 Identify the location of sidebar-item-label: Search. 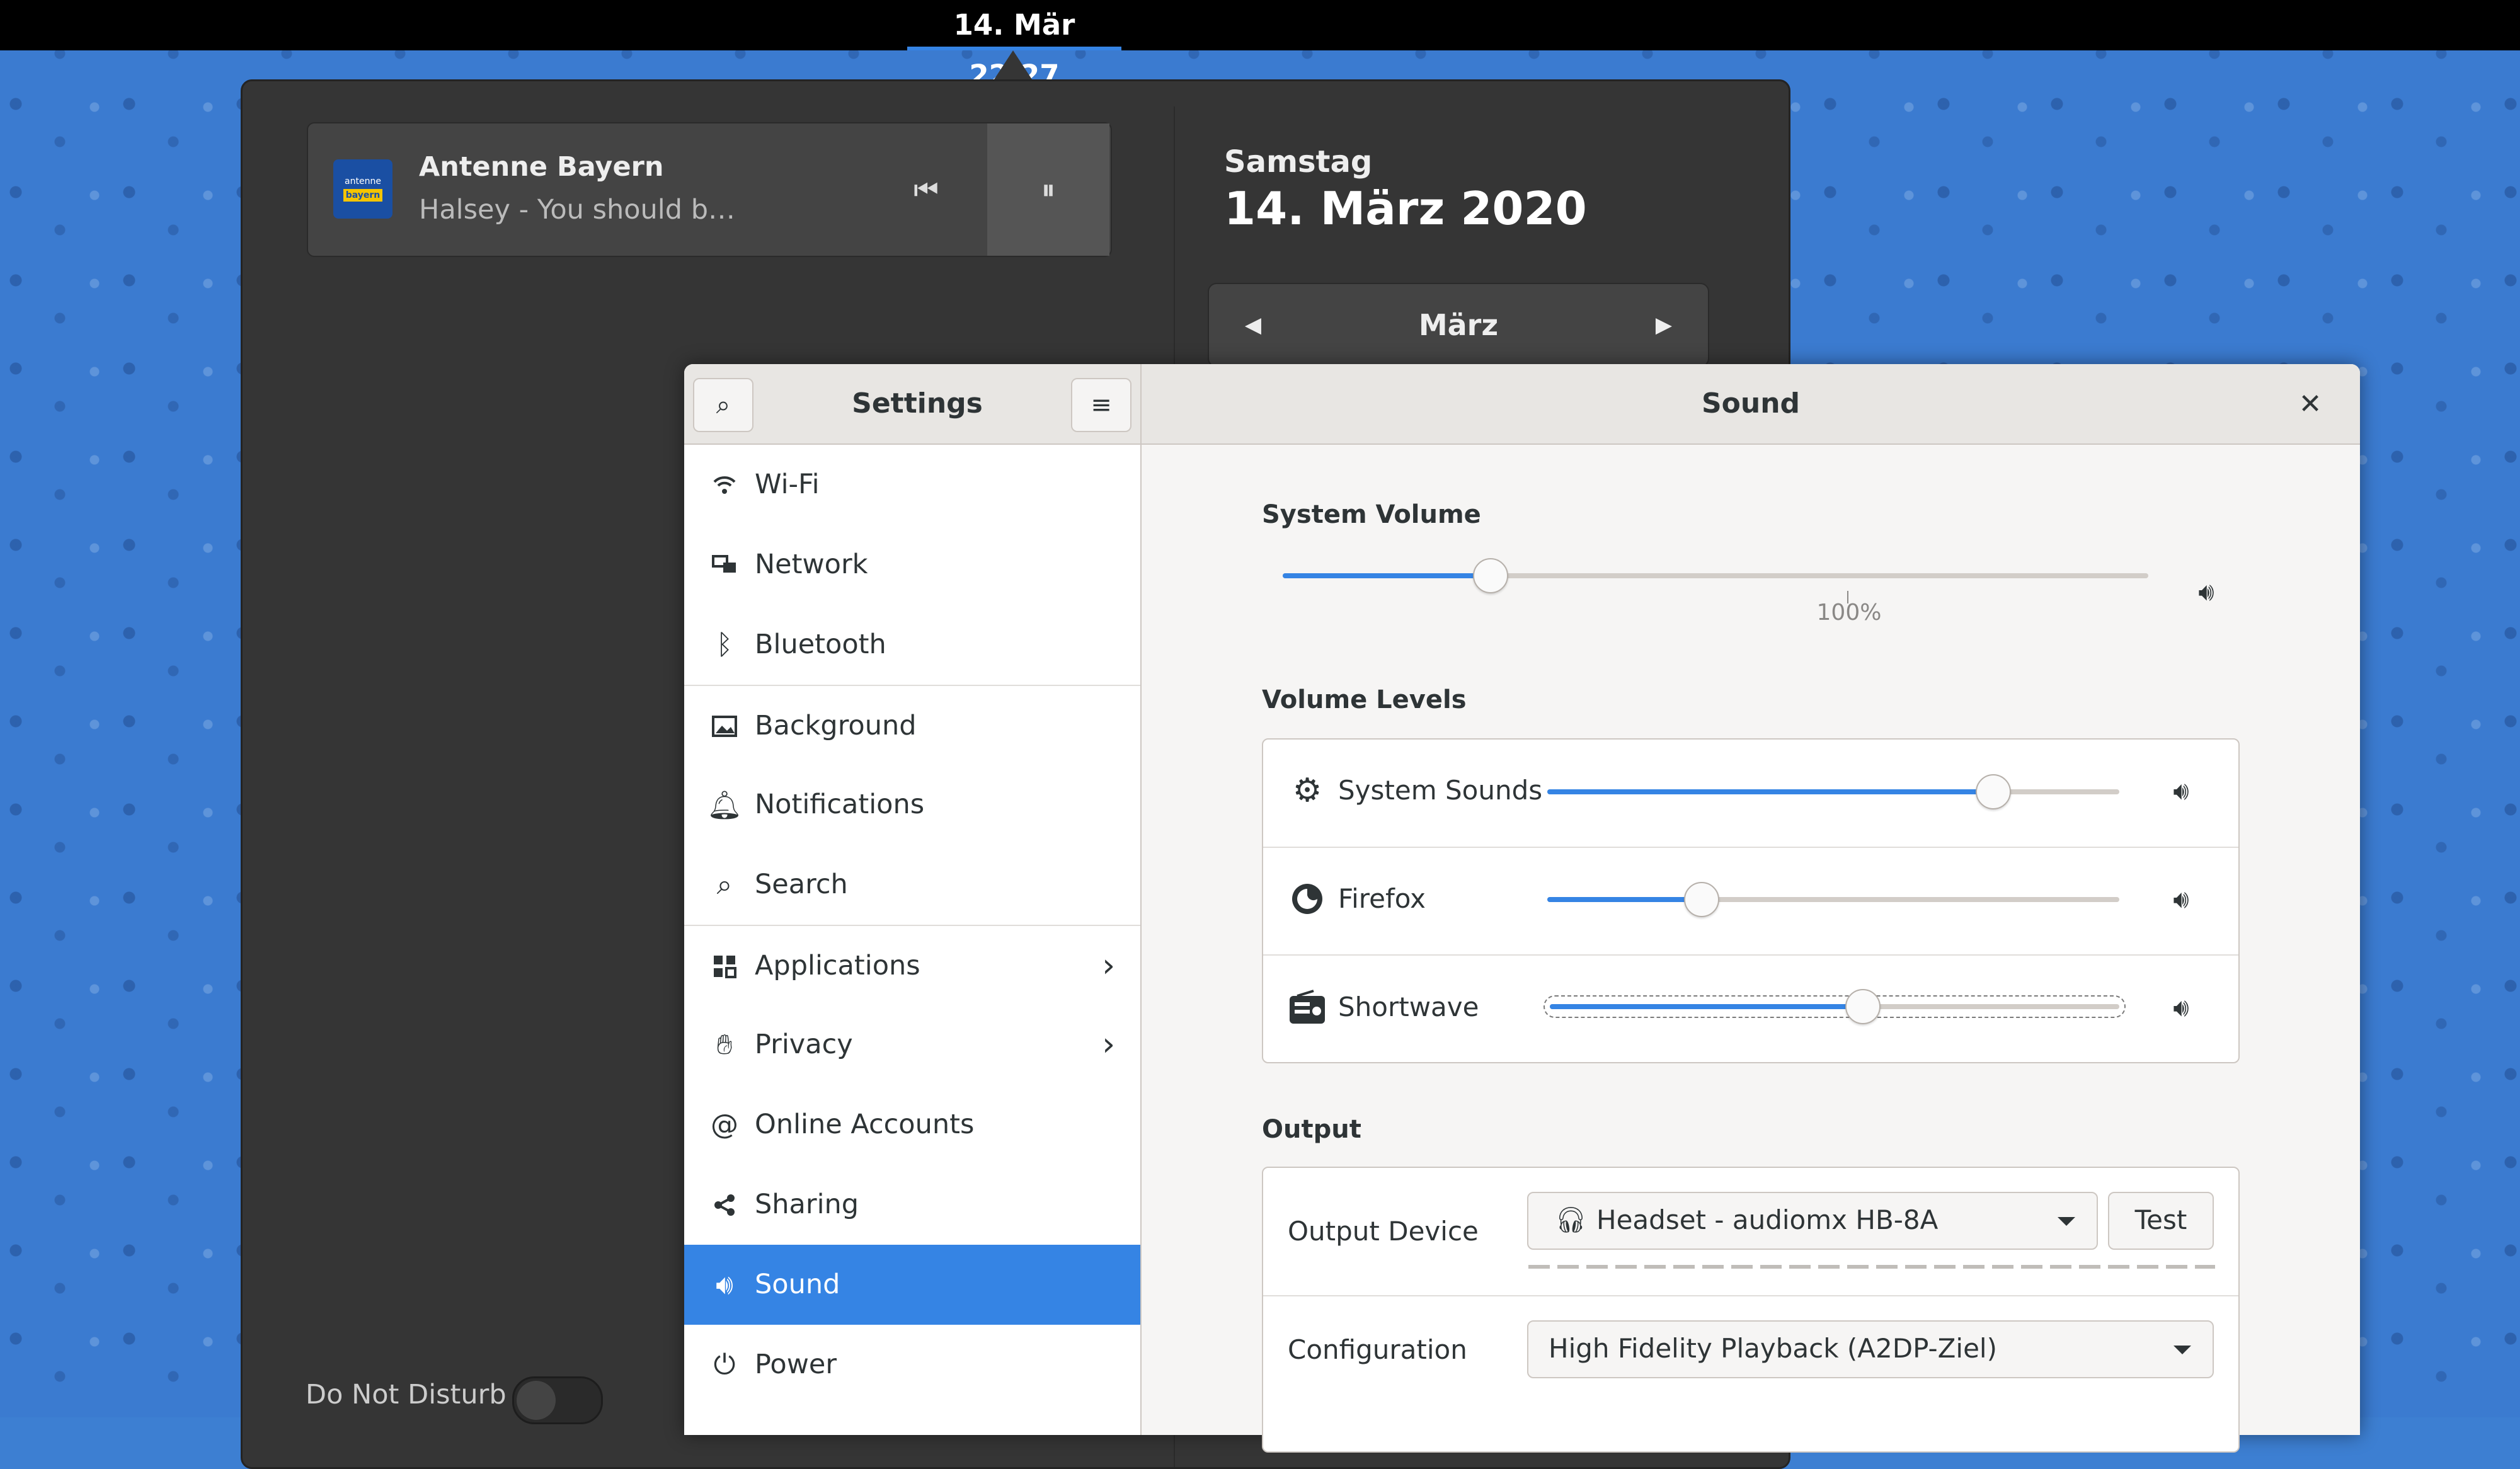
(801, 884).